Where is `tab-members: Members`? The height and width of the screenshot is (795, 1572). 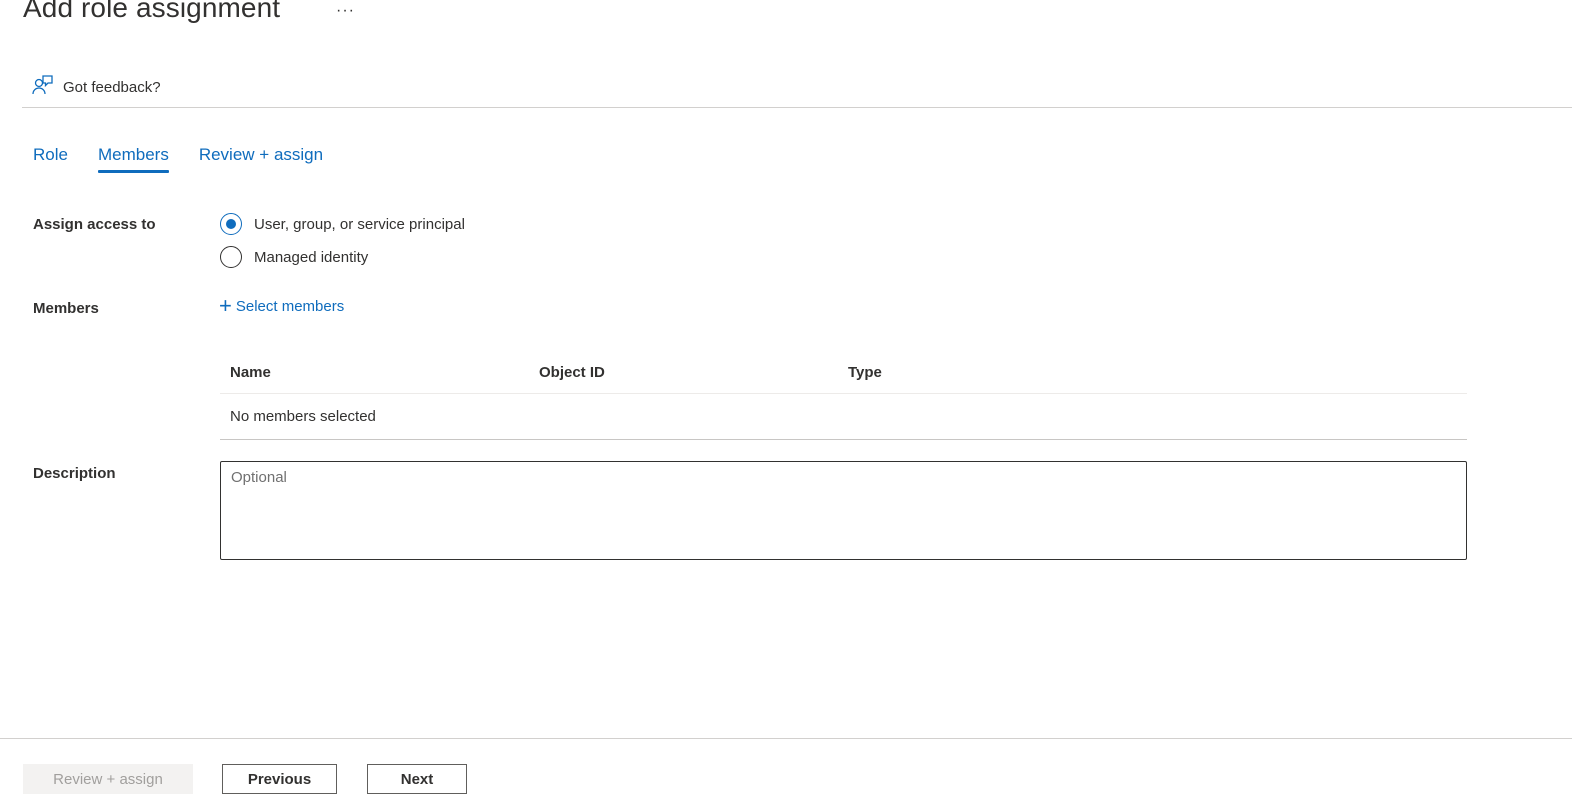 tab-members: Members is located at coordinates (133, 159).